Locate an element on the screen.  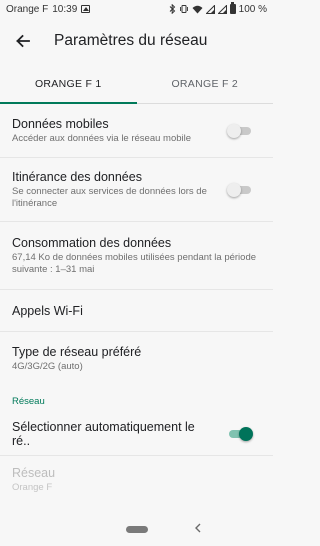
app-bar: Paramètres du réseau is located at coordinates (136, 41).